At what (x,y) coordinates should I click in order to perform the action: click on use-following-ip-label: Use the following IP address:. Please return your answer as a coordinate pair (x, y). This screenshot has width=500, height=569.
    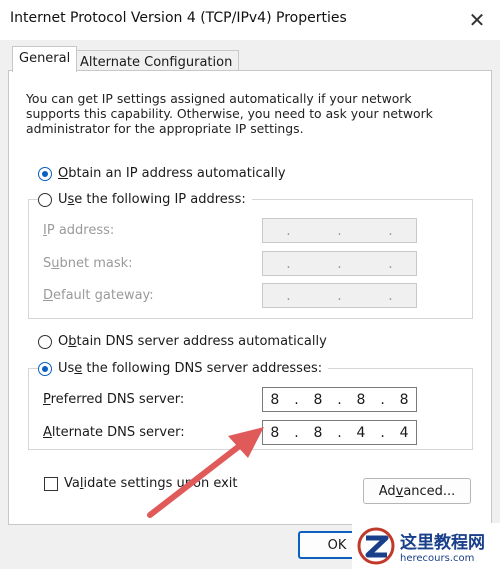
    Looking at the image, I should click on (152, 199).